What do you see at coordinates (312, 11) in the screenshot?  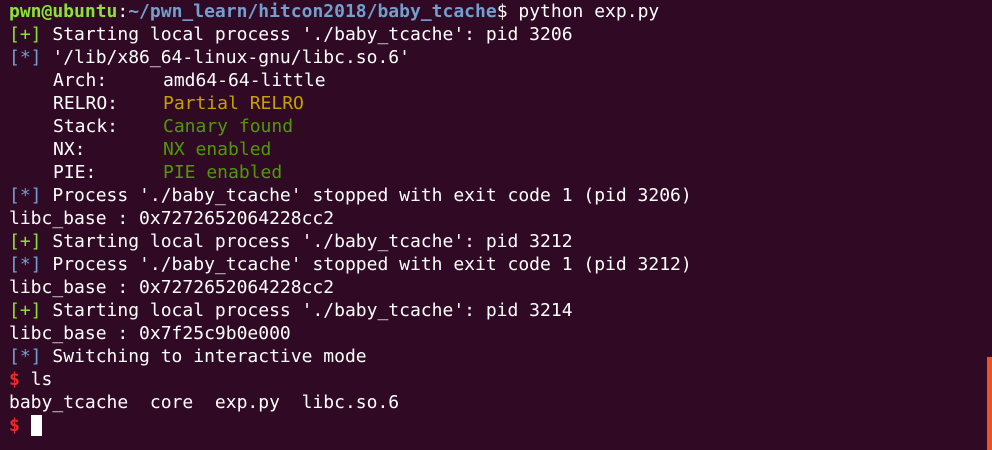 I see `prompt-path: ~/pwn_learn/hitcon2018/baby_tcache` at bounding box center [312, 11].